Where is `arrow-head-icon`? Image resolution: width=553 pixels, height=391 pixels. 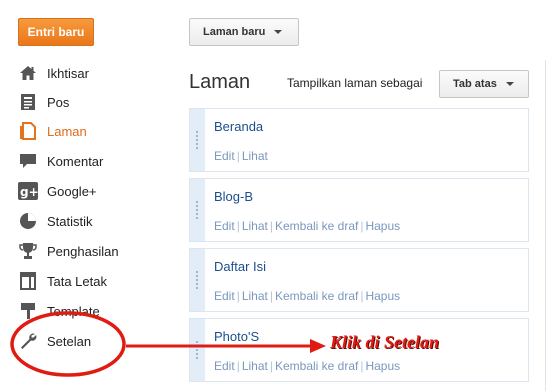 arrow-head-icon is located at coordinates (318, 346).